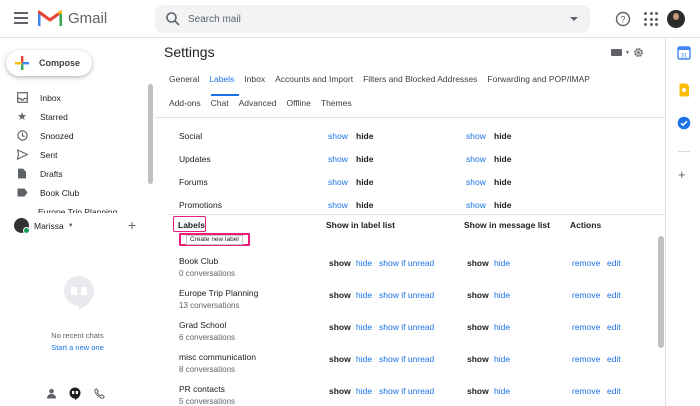 The image size is (700, 406). I want to click on user-avatar, so click(22, 226).